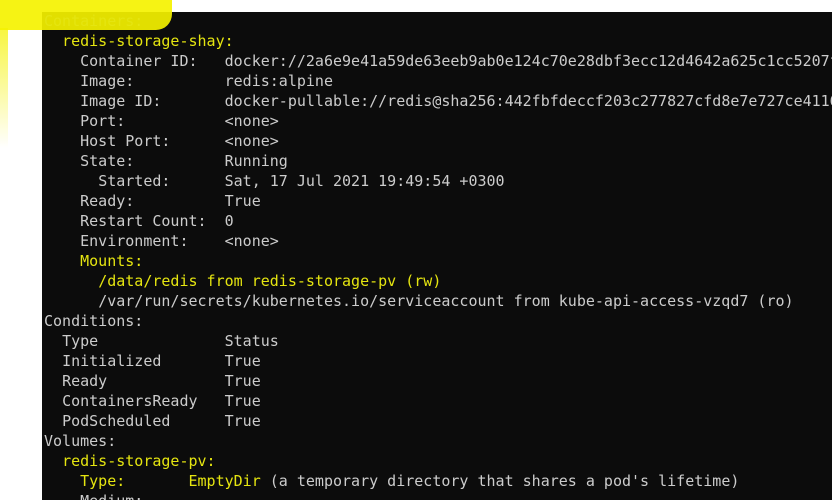 The width and height of the screenshot is (832, 500). What do you see at coordinates (94, 321) in the screenshot?
I see `line-key: Conditions:` at bounding box center [94, 321].